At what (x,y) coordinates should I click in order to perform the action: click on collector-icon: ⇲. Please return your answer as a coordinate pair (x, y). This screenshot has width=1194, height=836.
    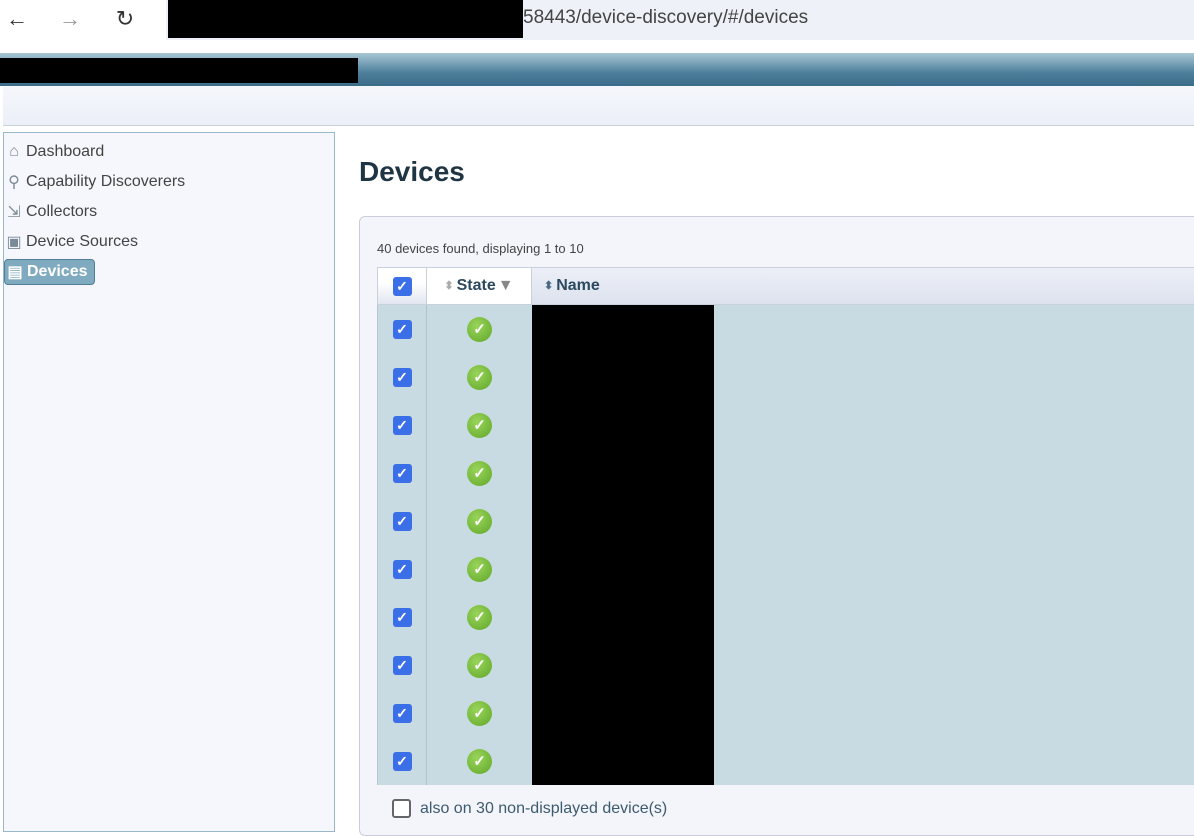
    Looking at the image, I should click on (14, 212).